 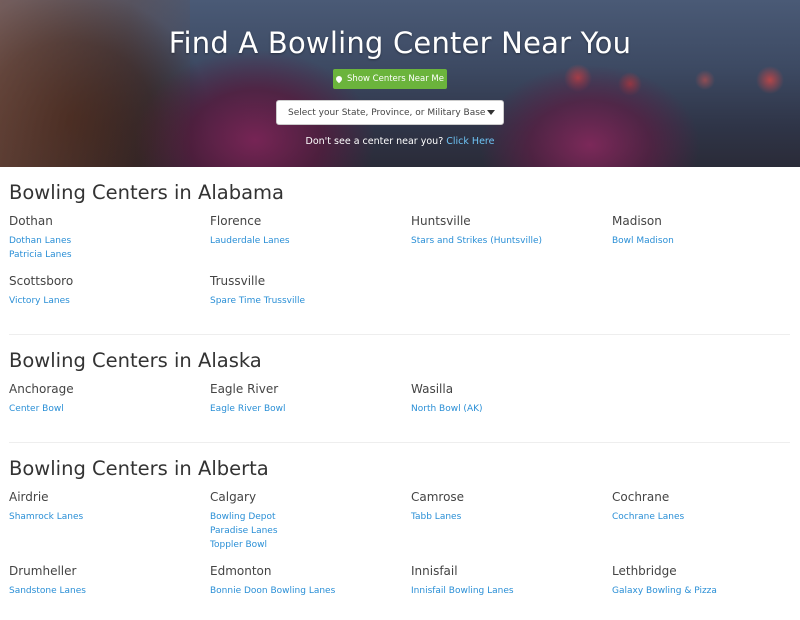 I want to click on city-name: Drumheller, so click(x=43, y=571).